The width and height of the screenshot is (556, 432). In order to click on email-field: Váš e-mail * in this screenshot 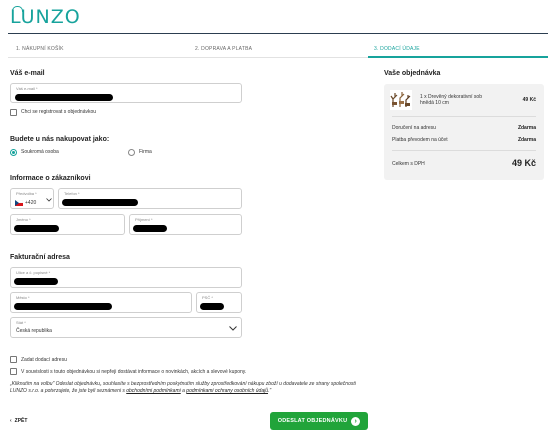, I will do `click(126, 93)`.